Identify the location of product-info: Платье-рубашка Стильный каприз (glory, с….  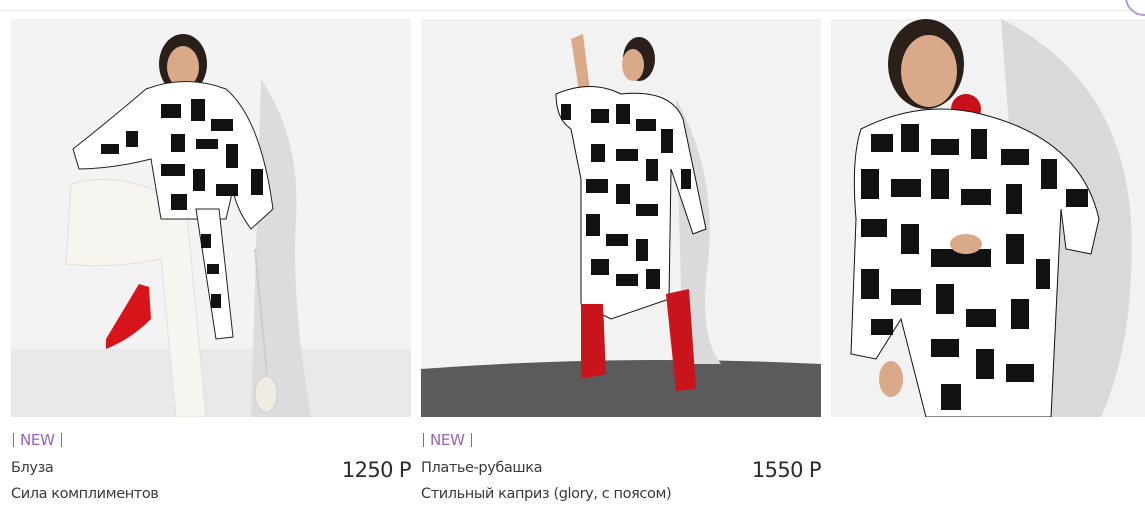
(621, 481).